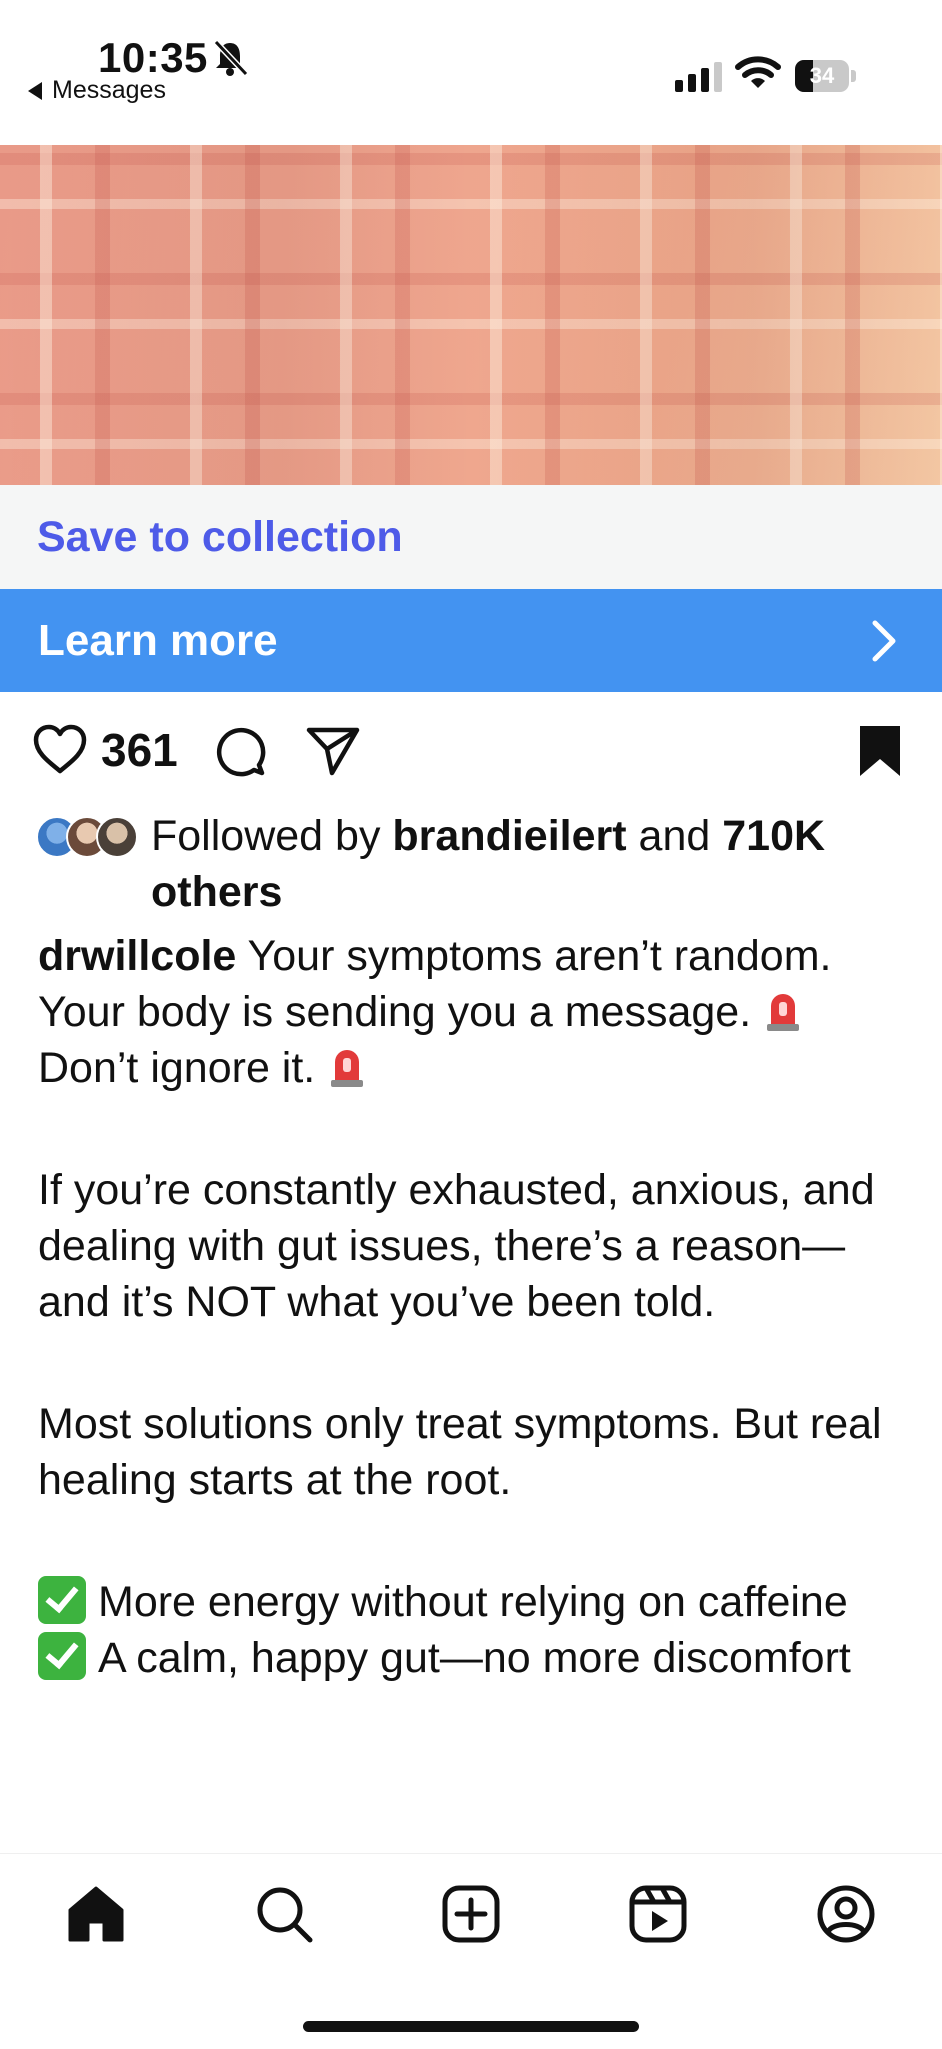  Describe the element at coordinates (117, 837) in the screenshot. I see `avatar` at that location.